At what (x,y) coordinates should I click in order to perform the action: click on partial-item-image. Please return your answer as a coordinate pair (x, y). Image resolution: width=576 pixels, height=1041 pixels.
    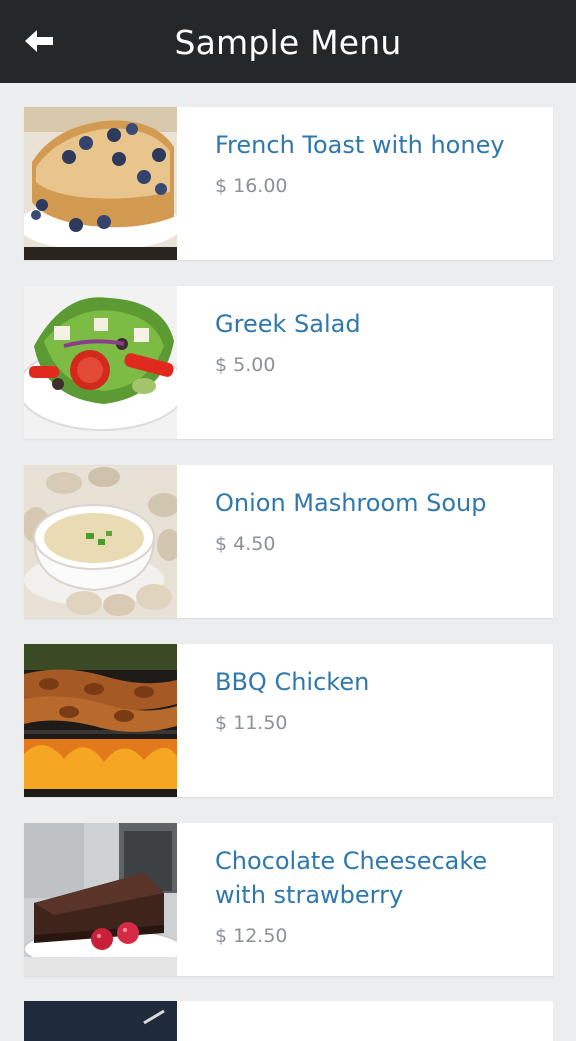
    Looking at the image, I should click on (100, 1021).